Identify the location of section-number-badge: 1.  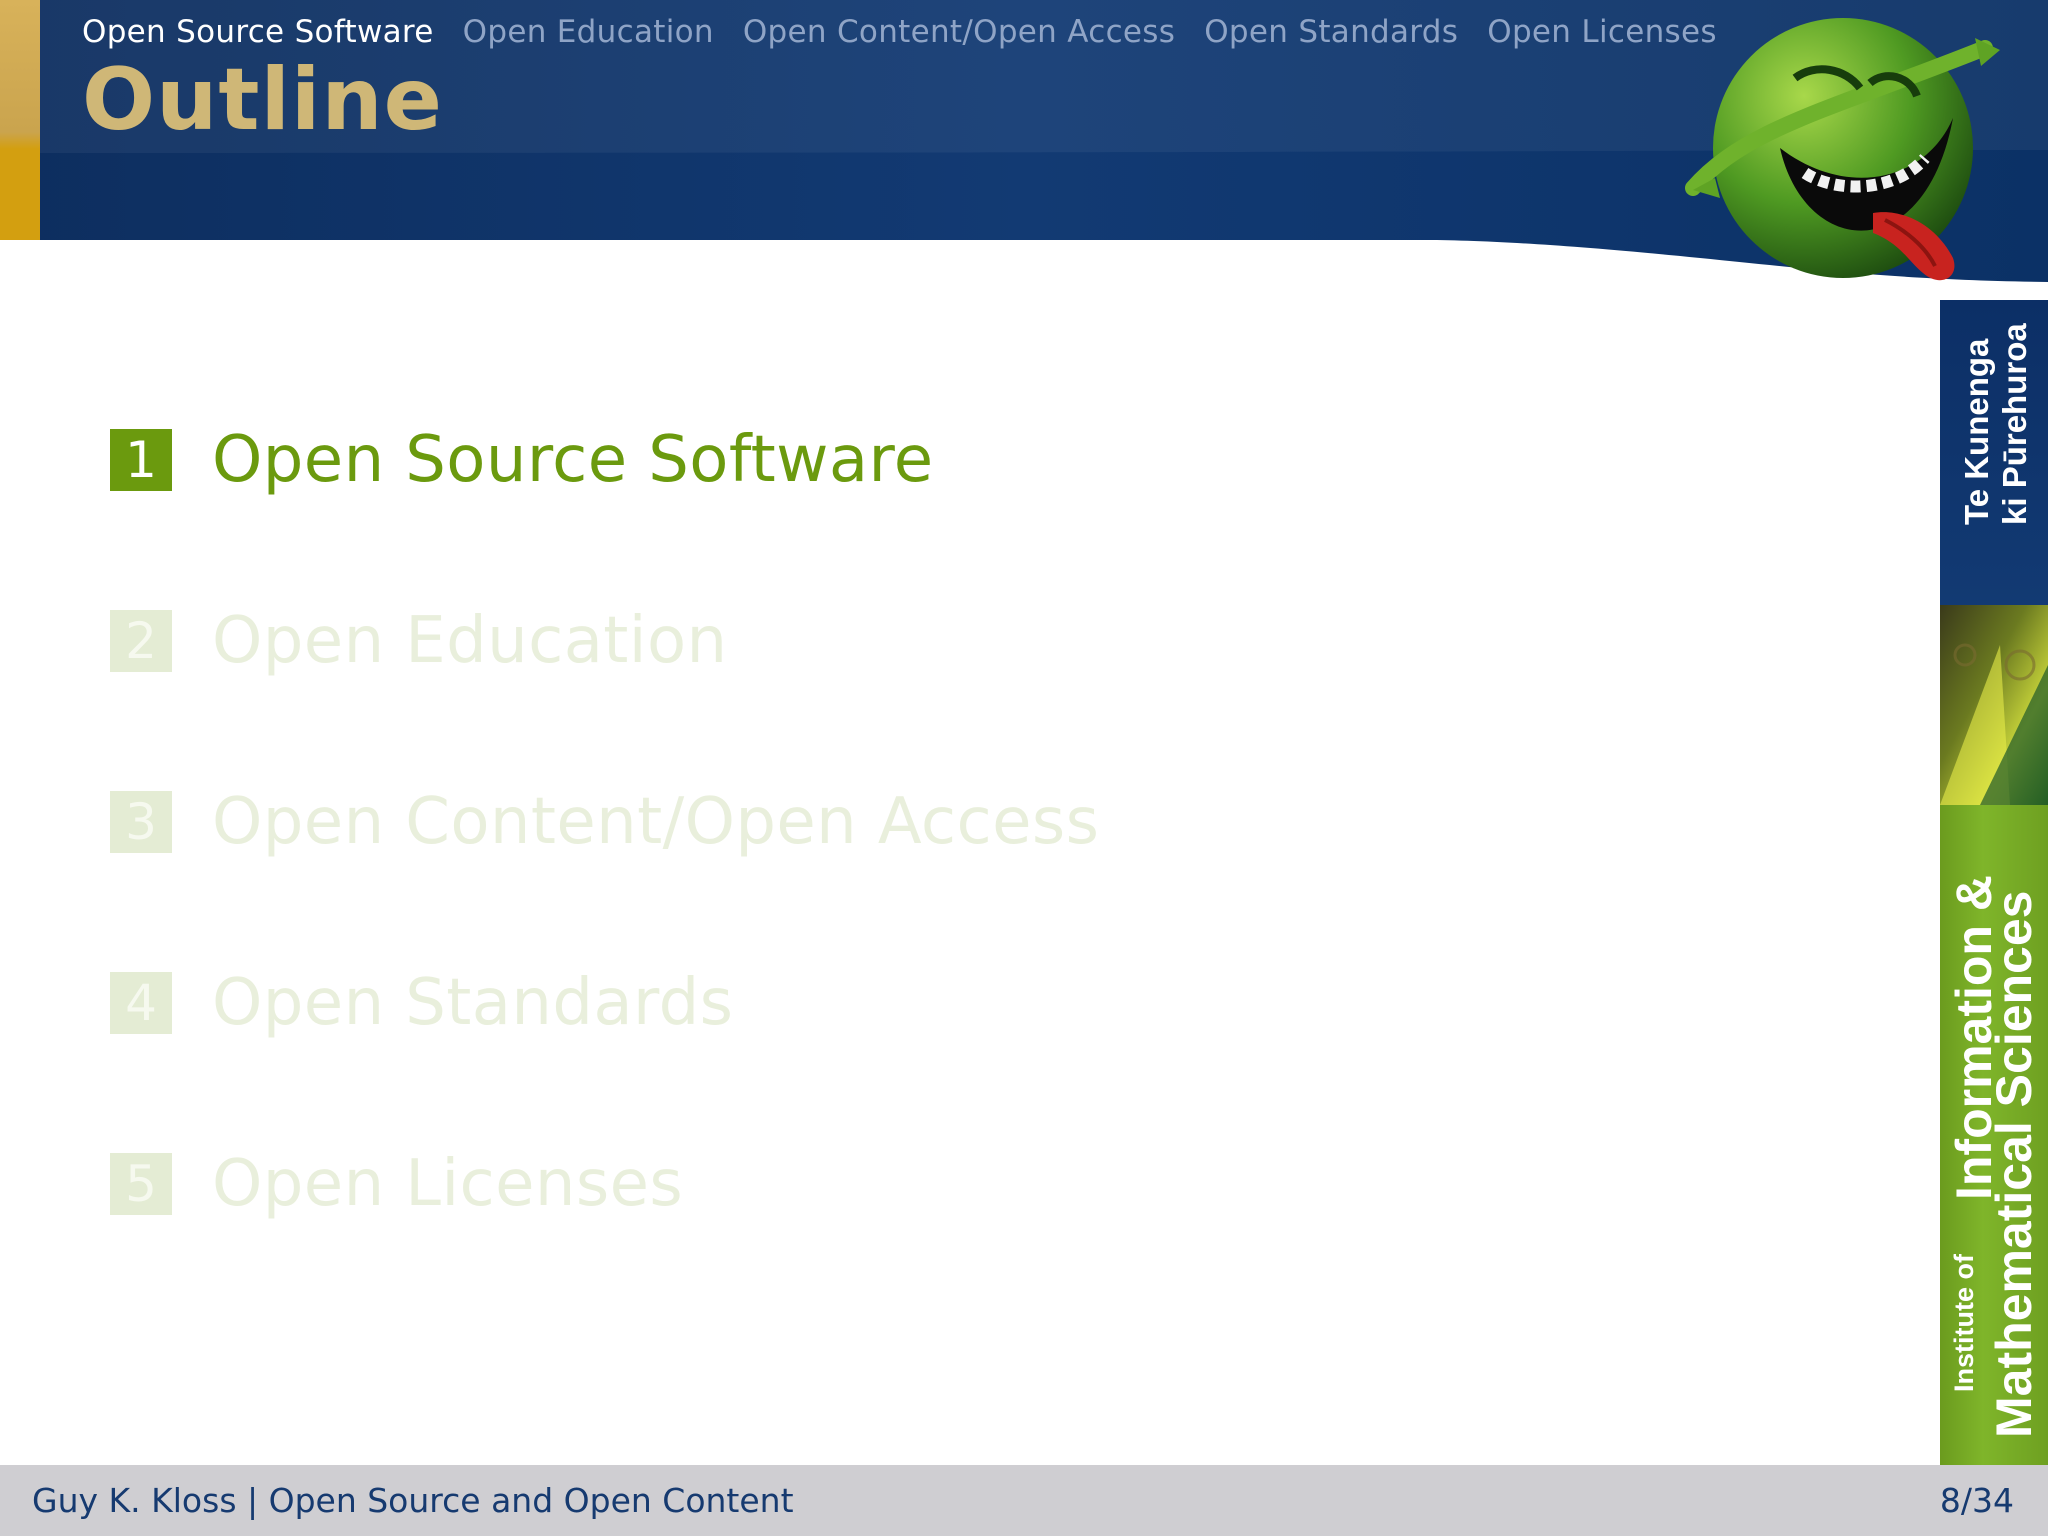
(141, 460).